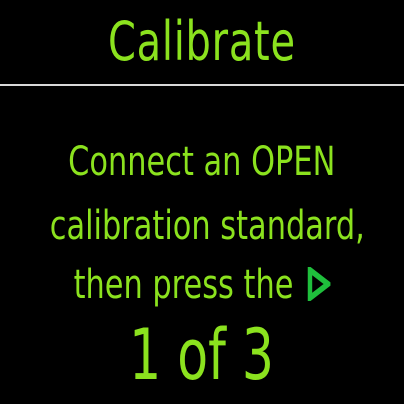 The height and width of the screenshot is (404, 404). I want to click on instruction-line-3-text: then press the, so click(183, 285).